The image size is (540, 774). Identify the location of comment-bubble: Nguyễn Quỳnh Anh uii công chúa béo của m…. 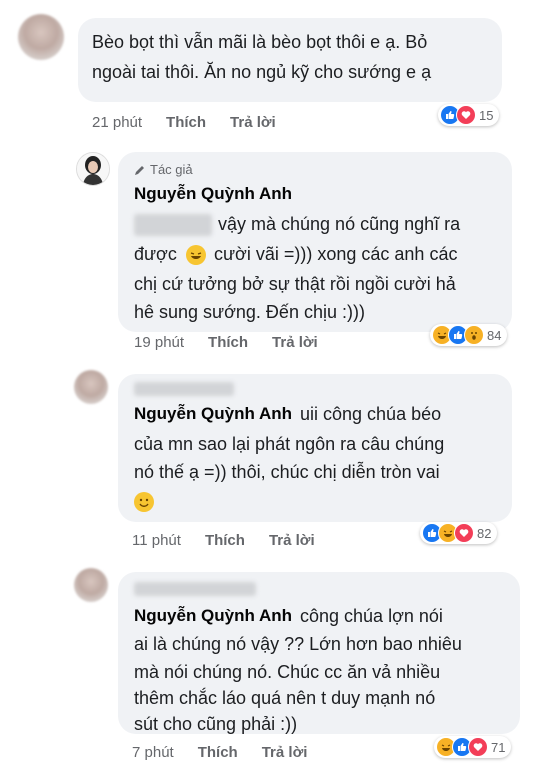
(315, 448).